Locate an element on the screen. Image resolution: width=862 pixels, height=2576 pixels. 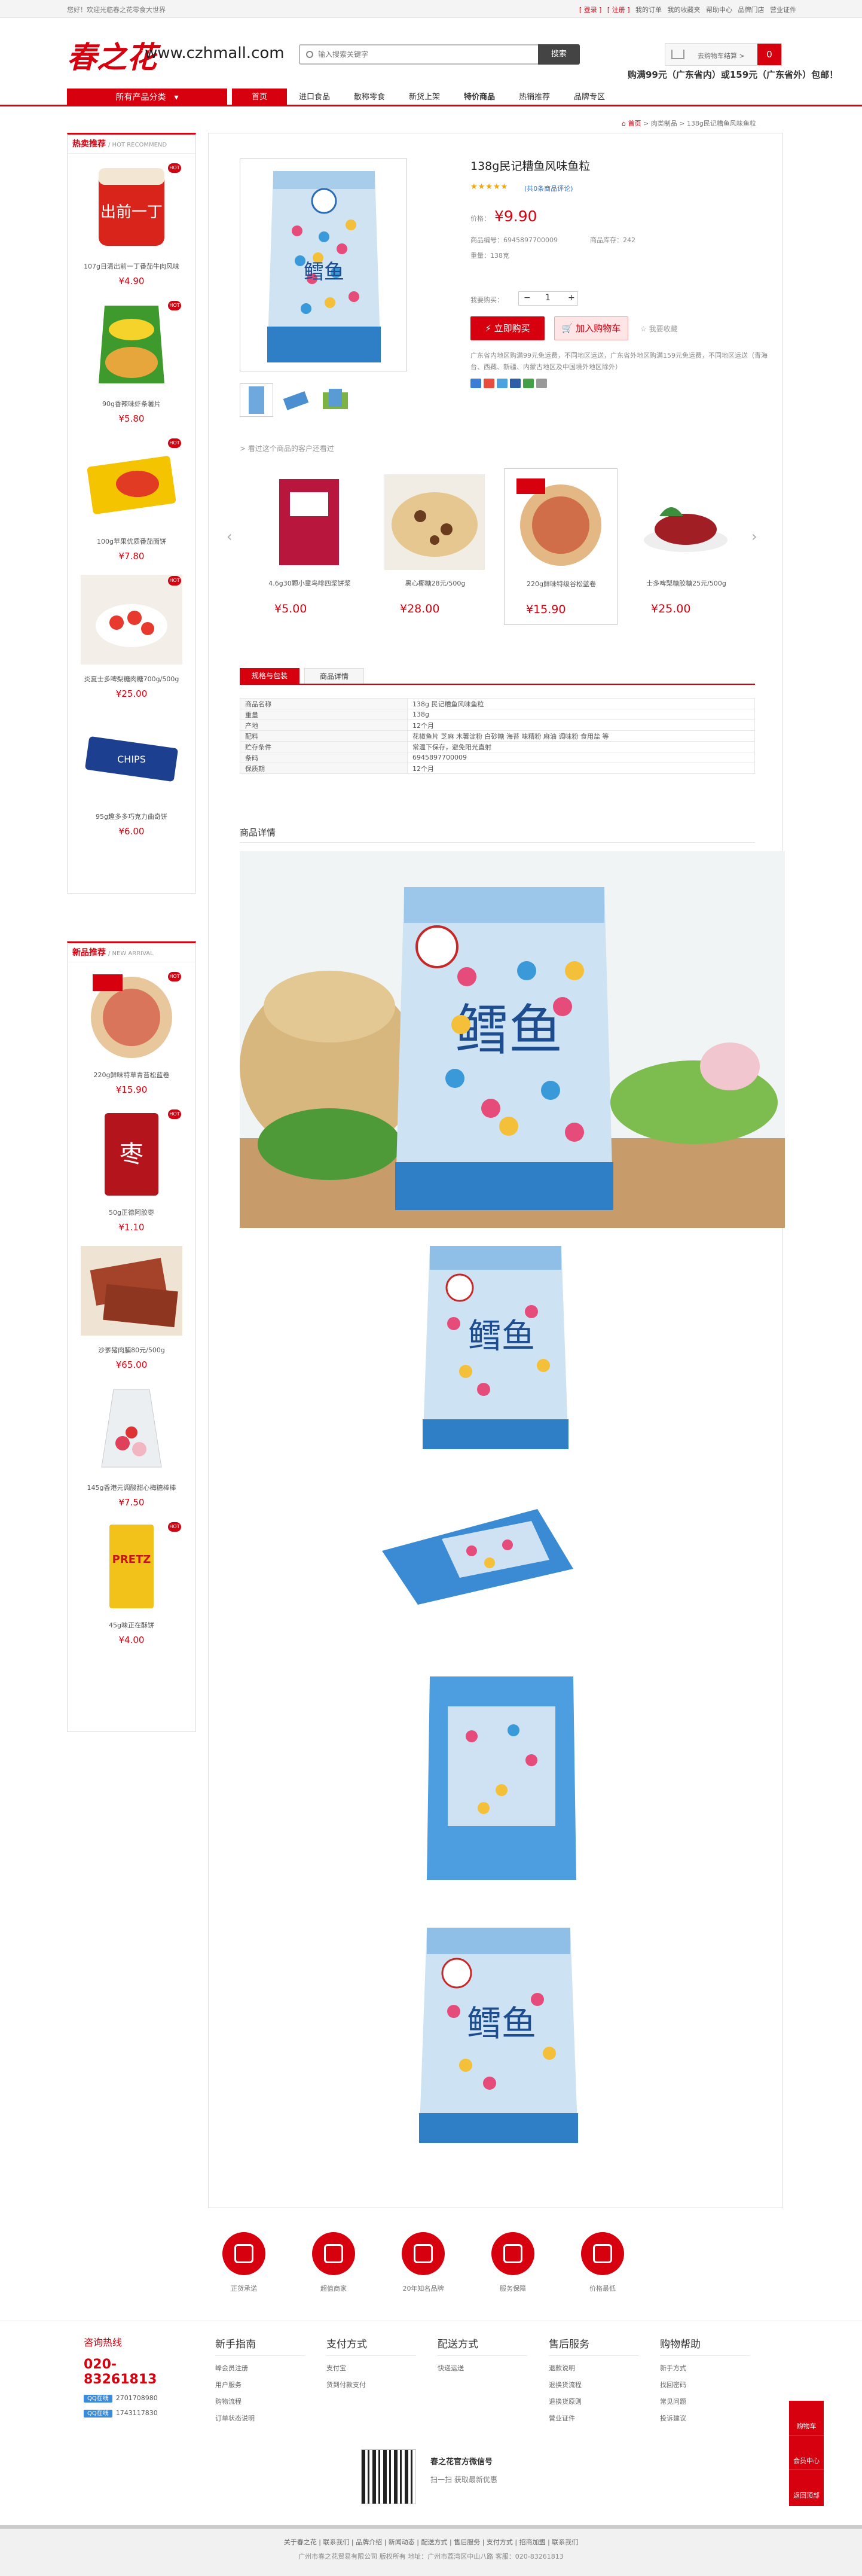
breadcrumb-category: > 肉类制品 is located at coordinates (660, 124).